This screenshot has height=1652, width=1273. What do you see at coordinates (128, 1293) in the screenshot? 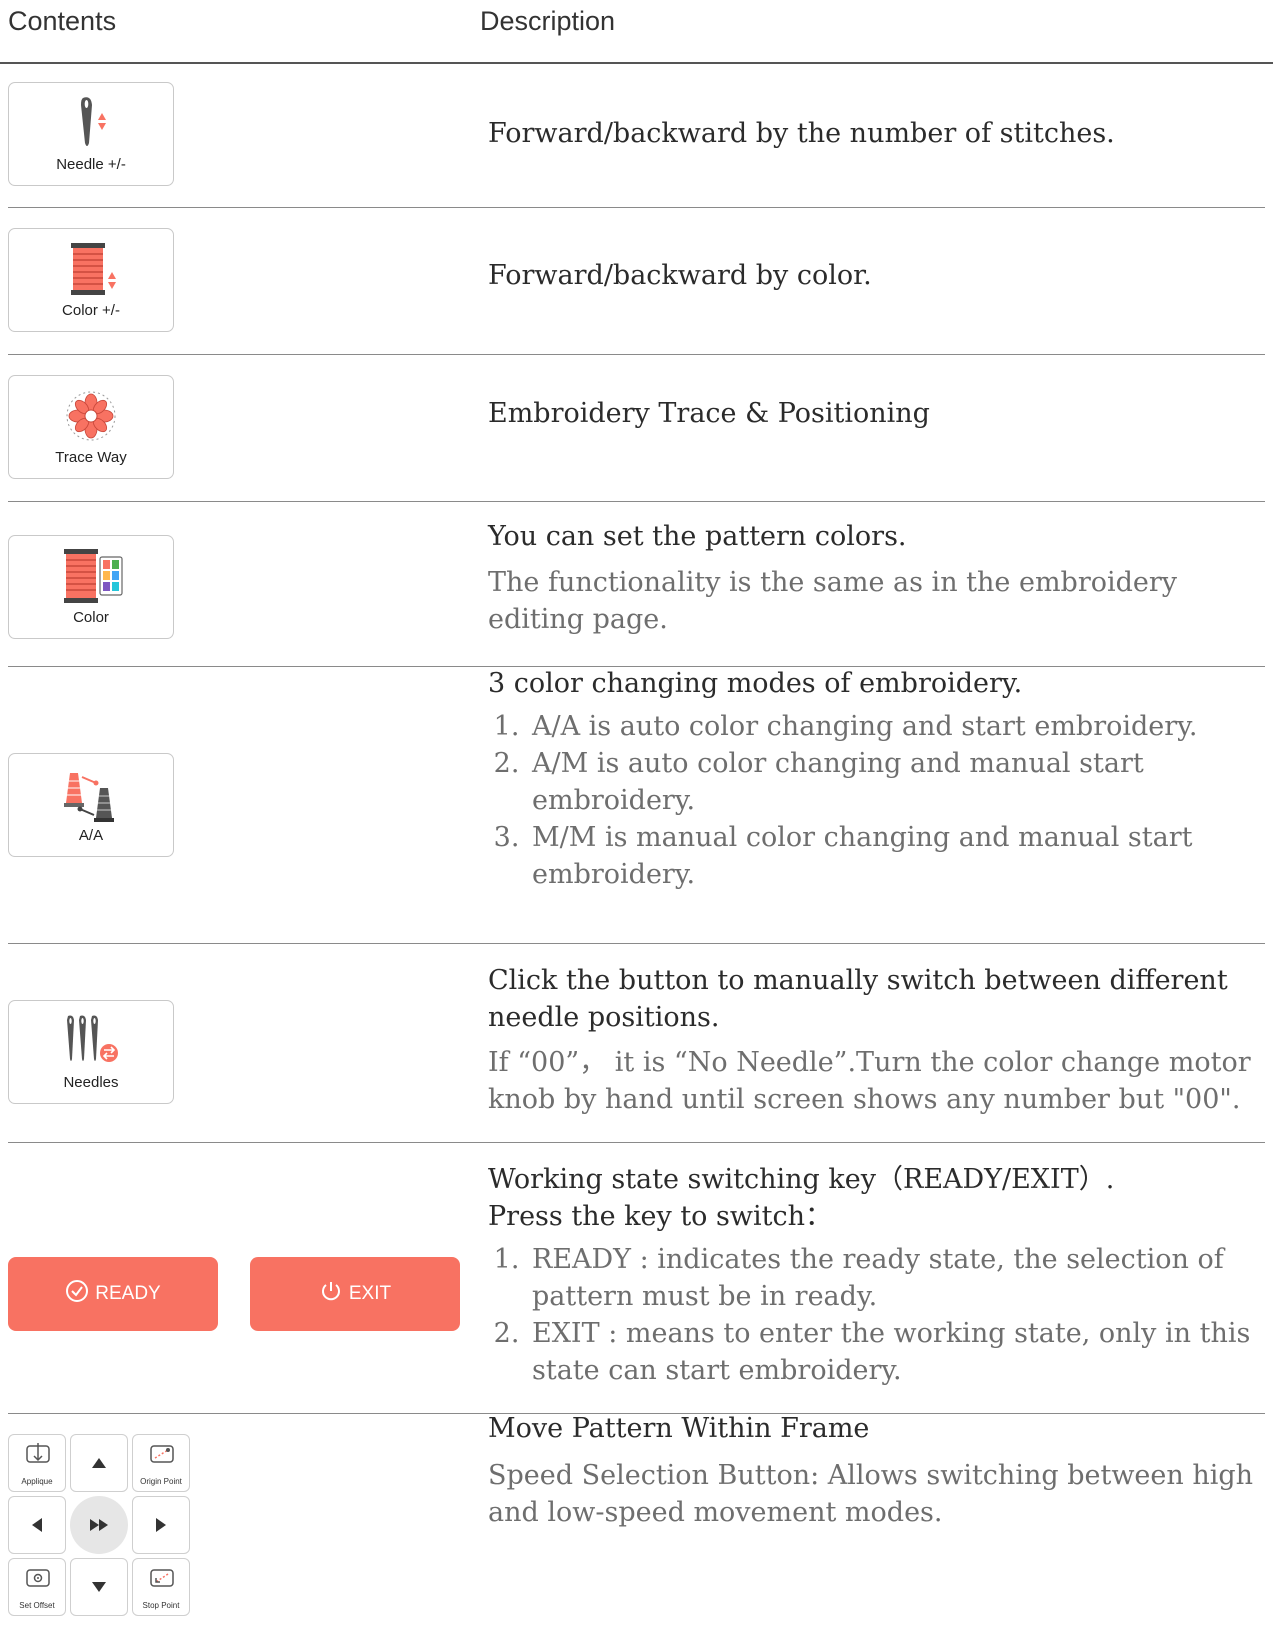
I see `ready-label: READY` at bounding box center [128, 1293].